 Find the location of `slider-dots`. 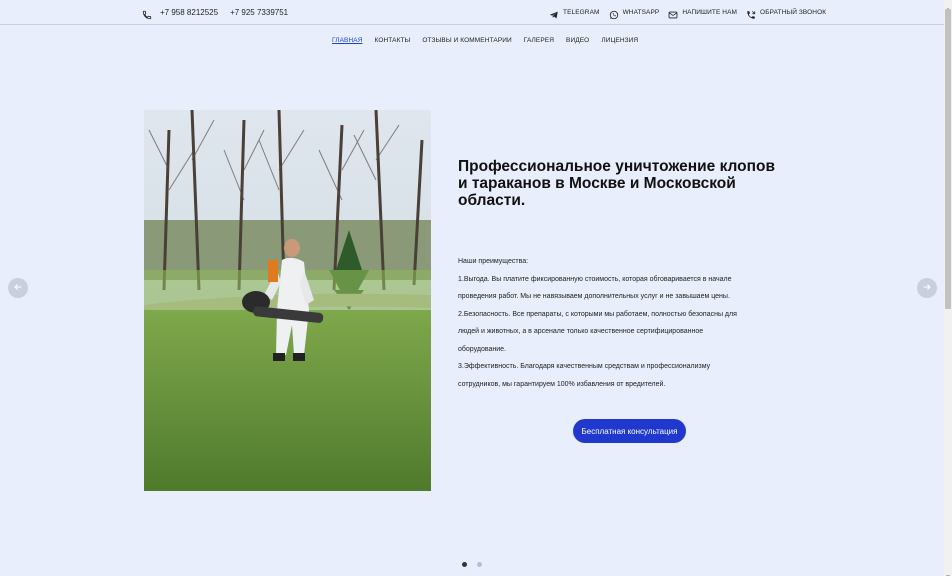

slider-dots is located at coordinates (472, 564).